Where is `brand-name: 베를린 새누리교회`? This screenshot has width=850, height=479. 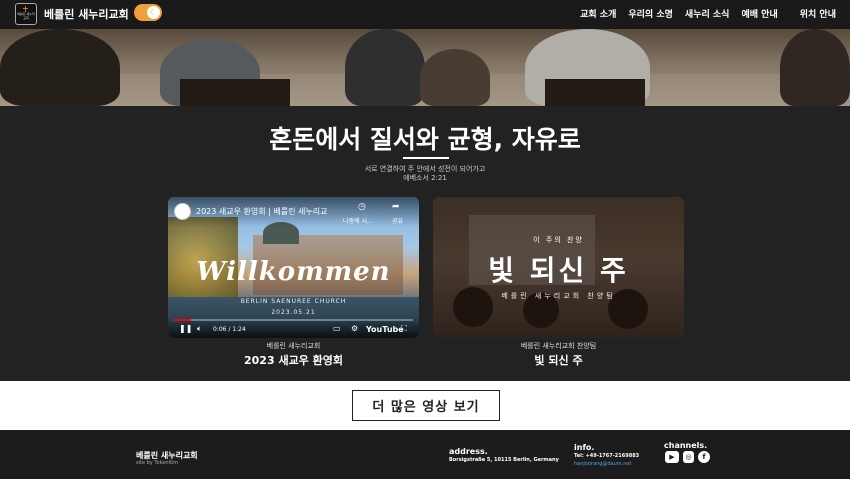 brand-name: 베를린 새누리교회 is located at coordinates (86, 14).